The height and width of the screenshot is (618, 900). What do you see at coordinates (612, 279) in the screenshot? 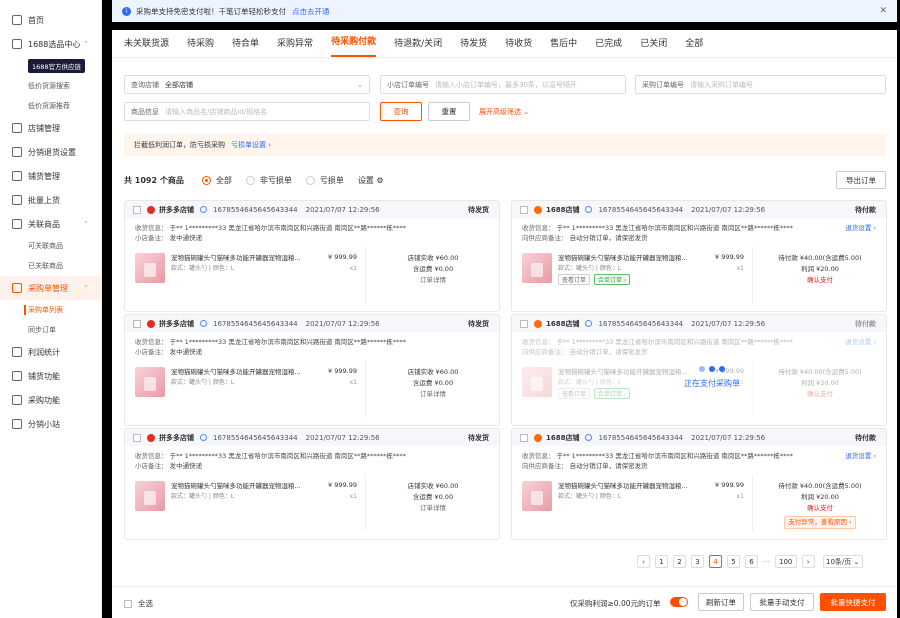
I see `order-tag: 合单订单 ›` at bounding box center [612, 279].